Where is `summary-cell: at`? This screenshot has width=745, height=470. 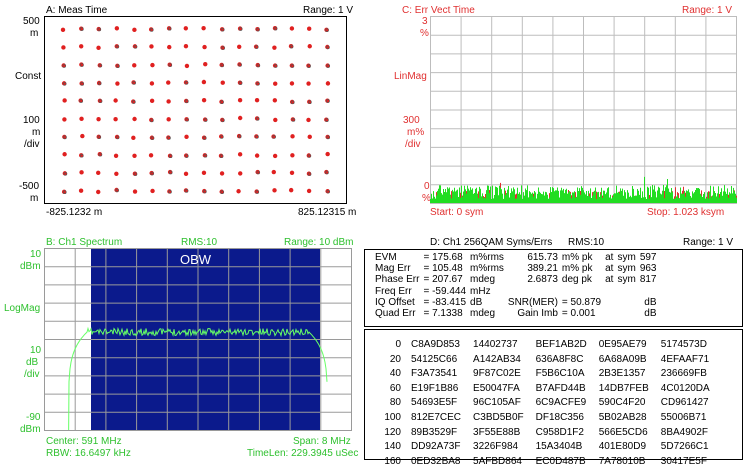
summary-cell: at is located at coordinates (609, 269).